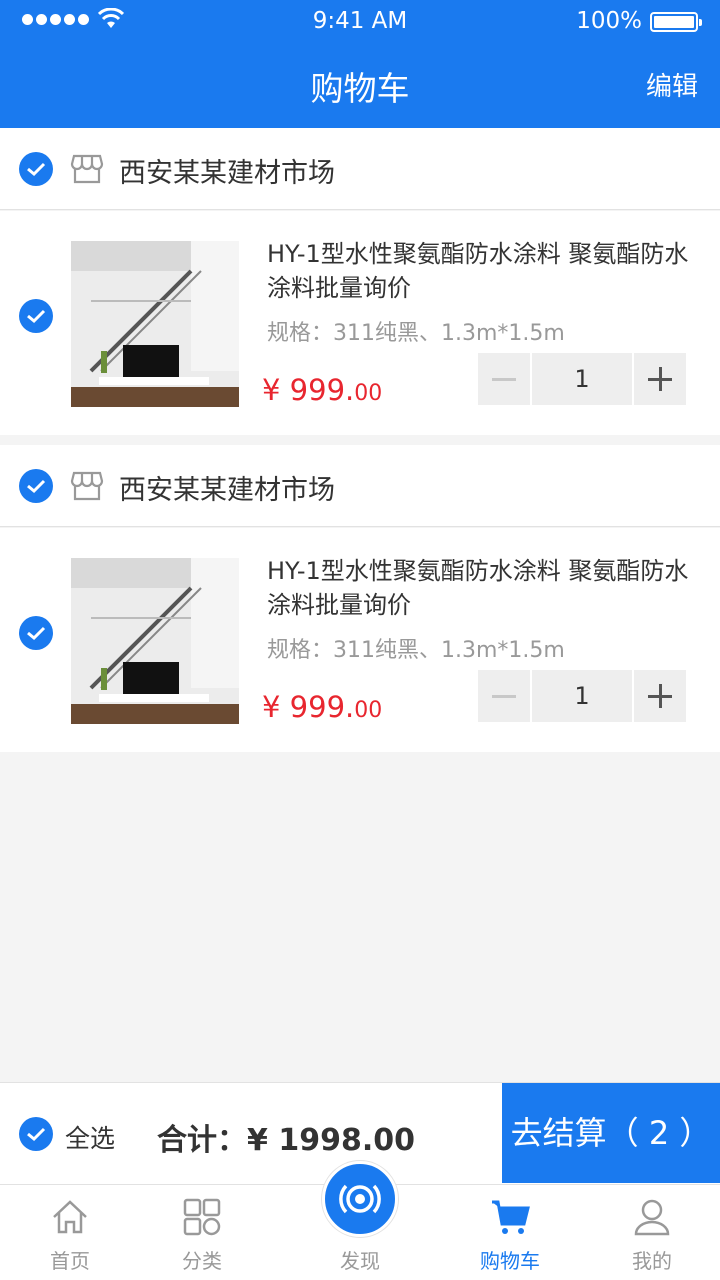 The width and height of the screenshot is (720, 1280). What do you see at coordinates (202, 1217) in the screenshot?
I see `category-icon` at bounding box center [202, 1217].